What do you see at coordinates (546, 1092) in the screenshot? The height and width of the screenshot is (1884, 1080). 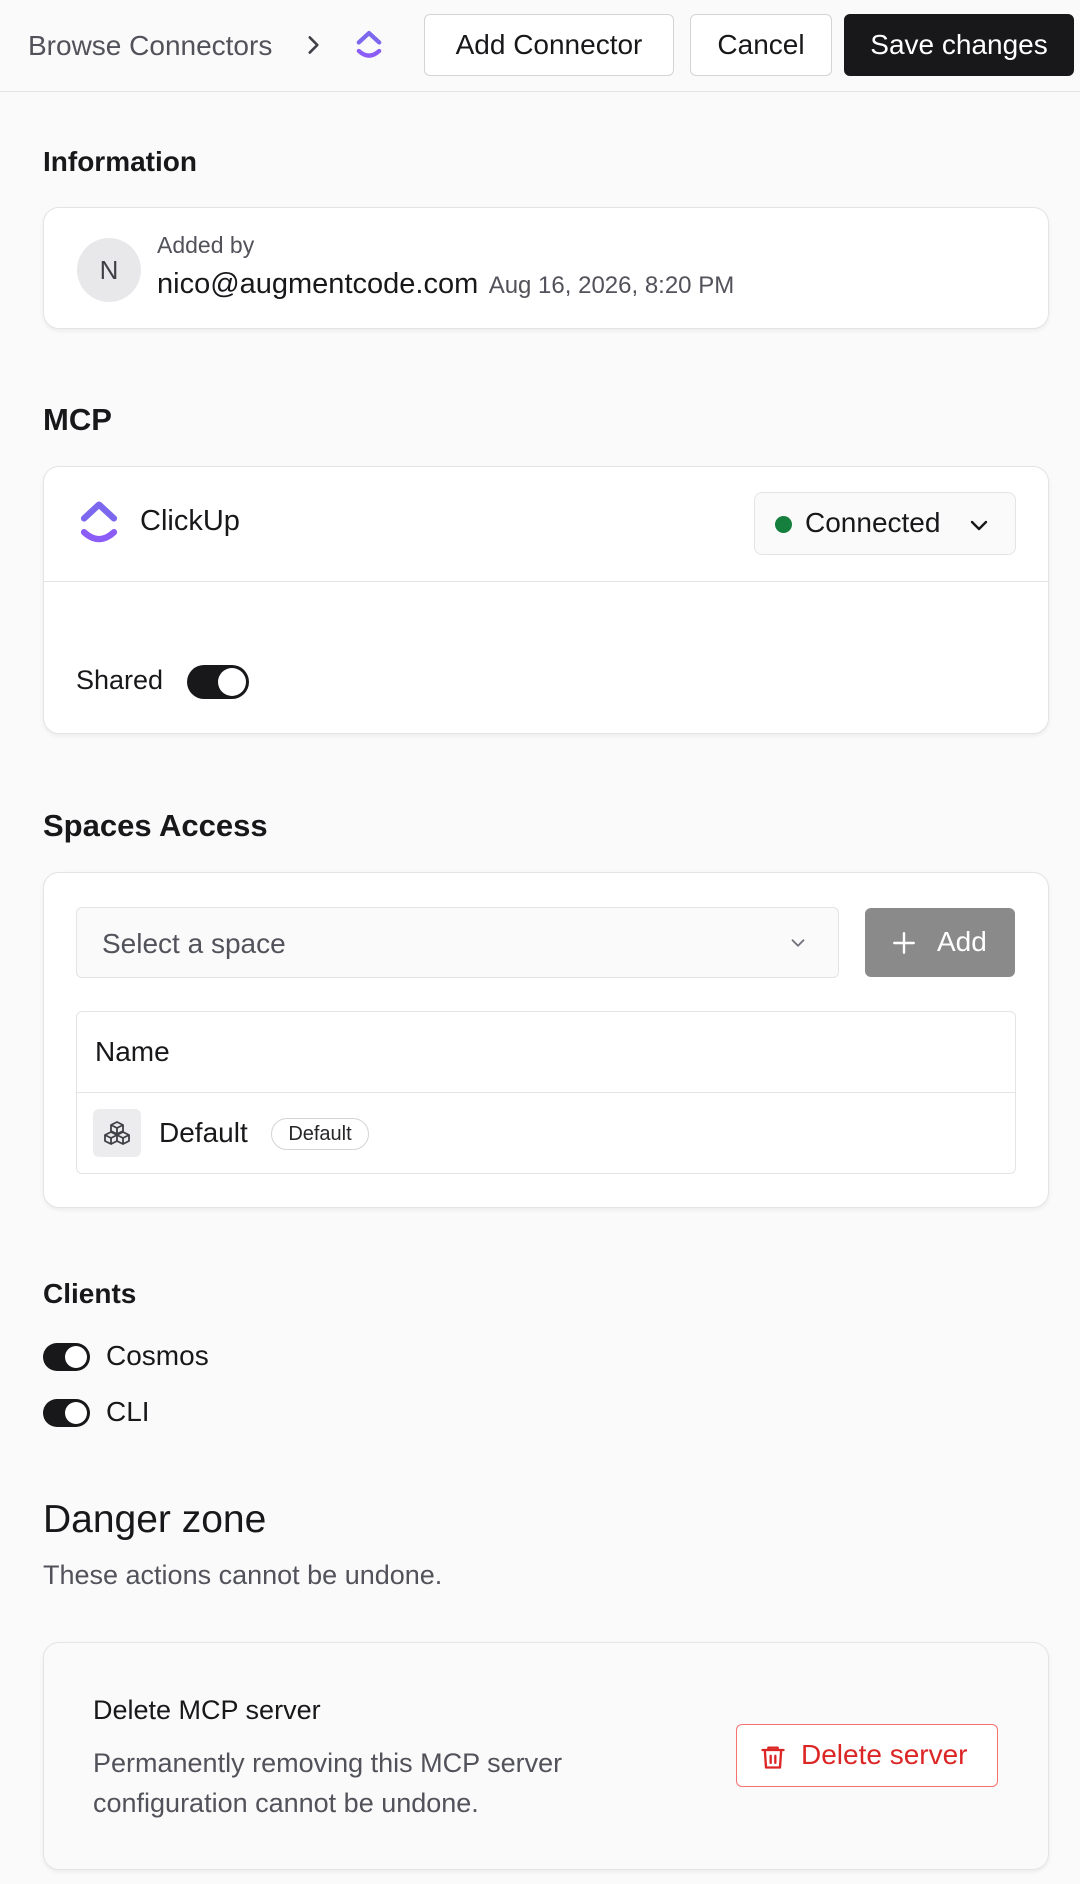 I see `spaces-table: Name Default Default` at bounding box center [546, 1092].